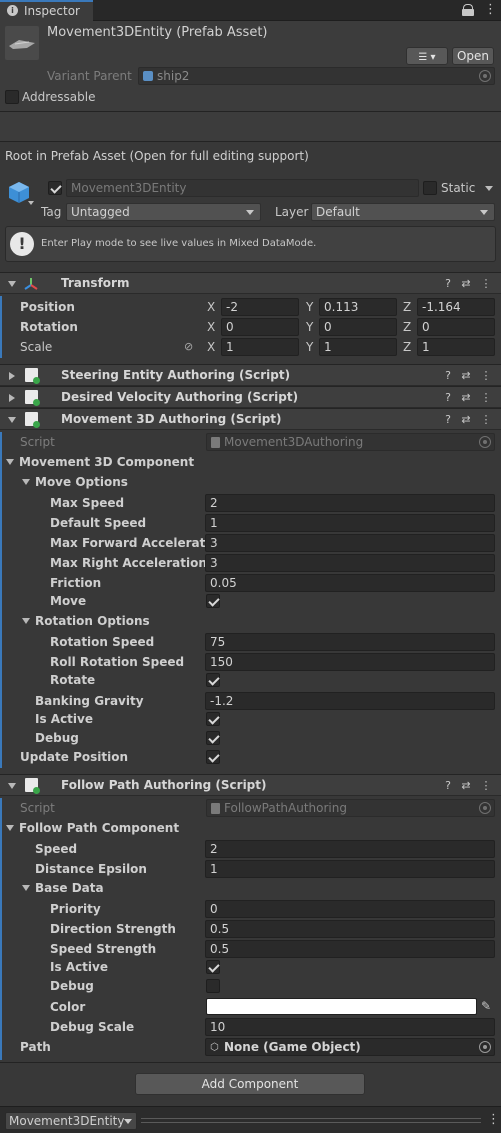  I want to click on tag-dropdown: Untagged, so click(163, 212).